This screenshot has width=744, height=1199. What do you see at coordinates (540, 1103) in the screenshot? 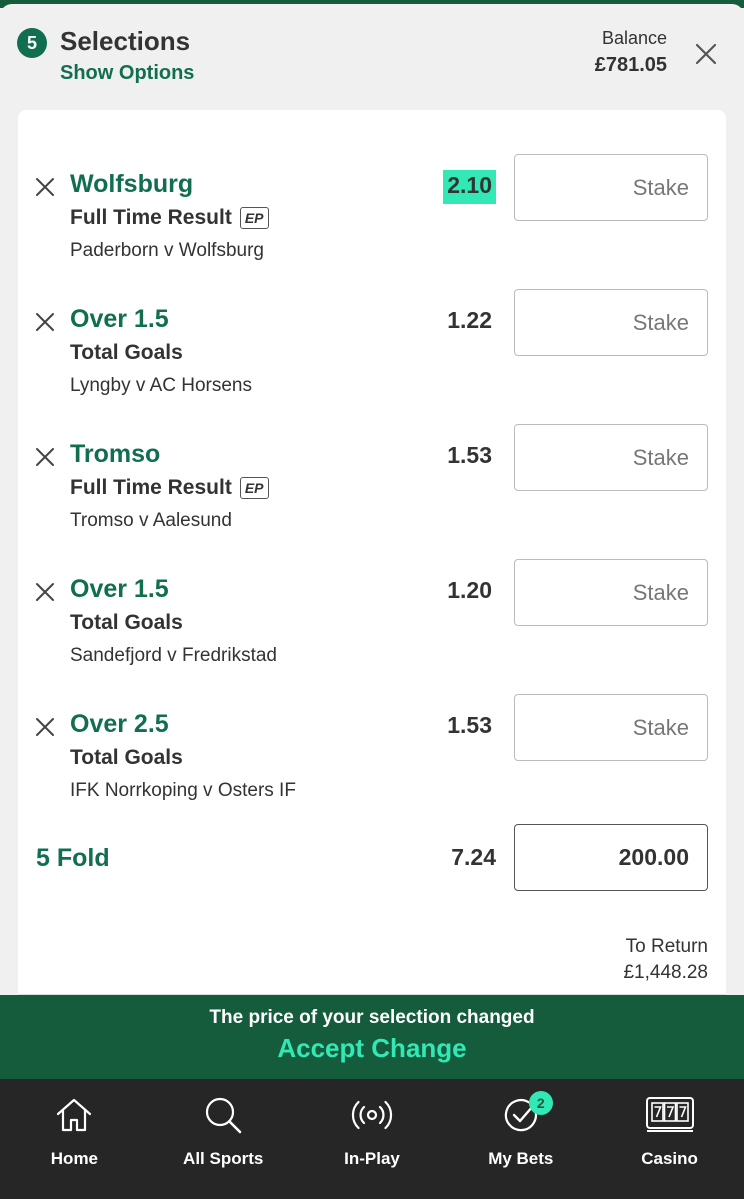
I see `my-bets-count-badge: 2` at bounding box center [540, 1103].